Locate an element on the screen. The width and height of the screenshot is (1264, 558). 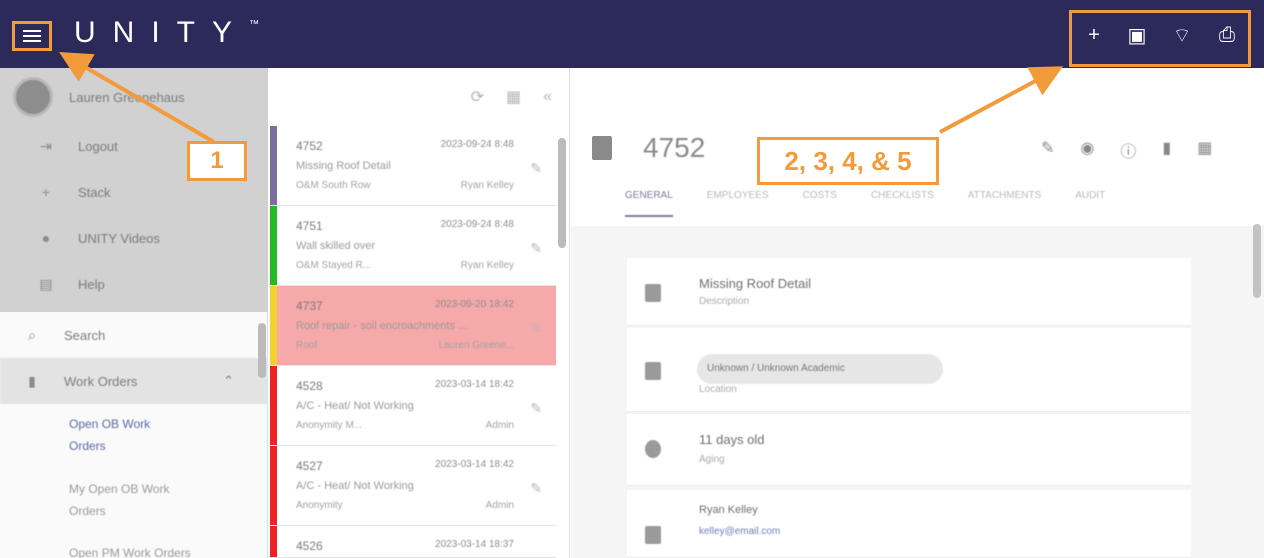
field-value: Missing Roof Detail is located at coordinates (755, 283).